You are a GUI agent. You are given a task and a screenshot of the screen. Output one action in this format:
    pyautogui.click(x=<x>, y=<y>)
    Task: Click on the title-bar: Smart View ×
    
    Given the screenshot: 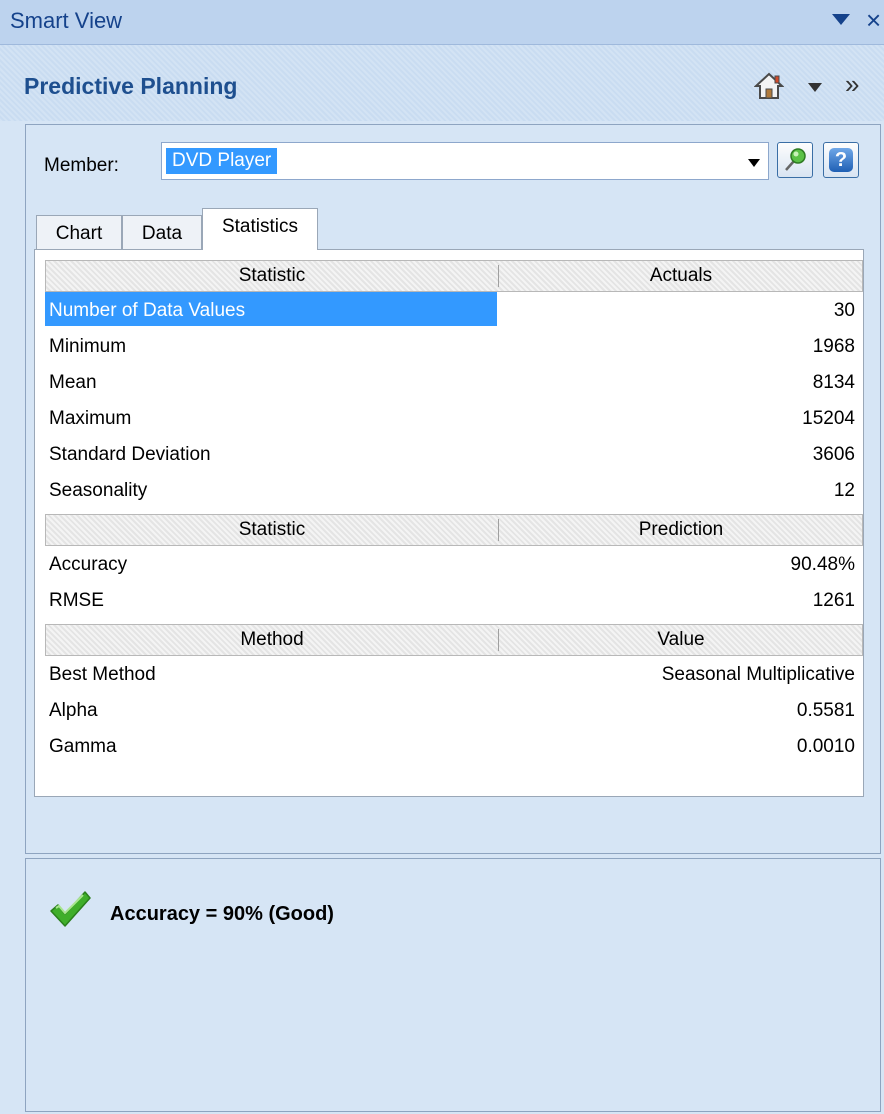 What is the action you would take?
    pyautogui.click(x=442, y=22)
    